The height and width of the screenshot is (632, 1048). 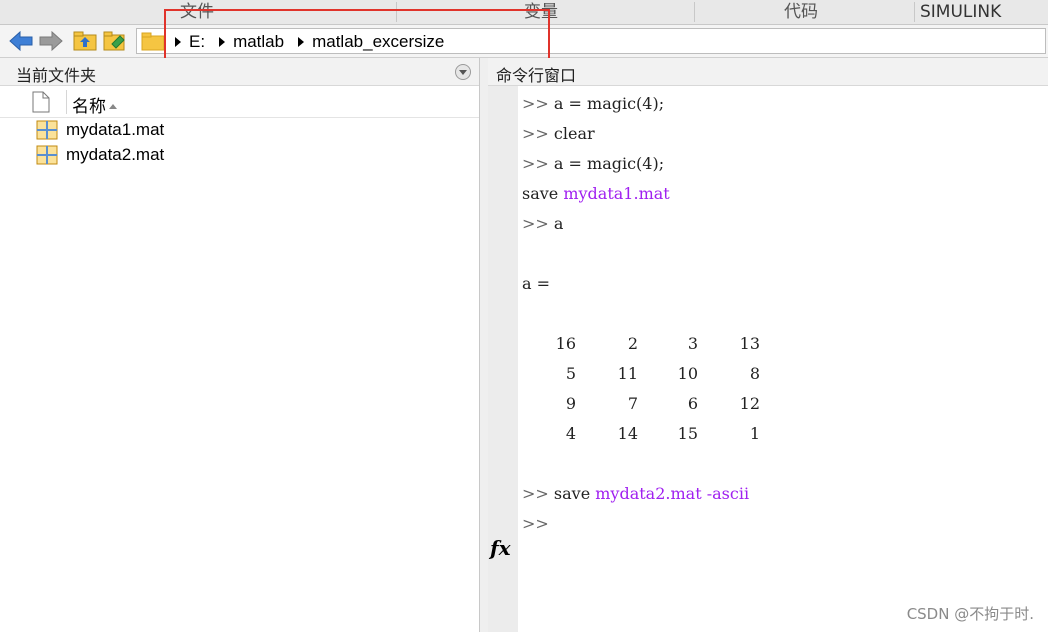 I want to click on file-name: mydata2.mat, so click(x=115, y=154).